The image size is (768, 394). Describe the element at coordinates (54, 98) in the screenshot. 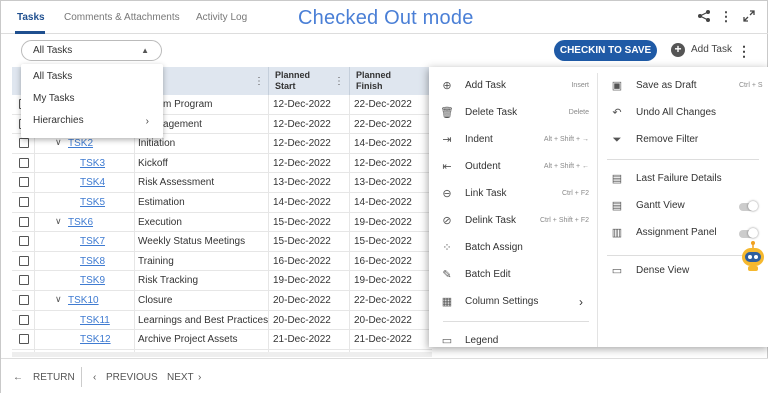

I see `filter-option-my-tasks: My Tasks` at that location.